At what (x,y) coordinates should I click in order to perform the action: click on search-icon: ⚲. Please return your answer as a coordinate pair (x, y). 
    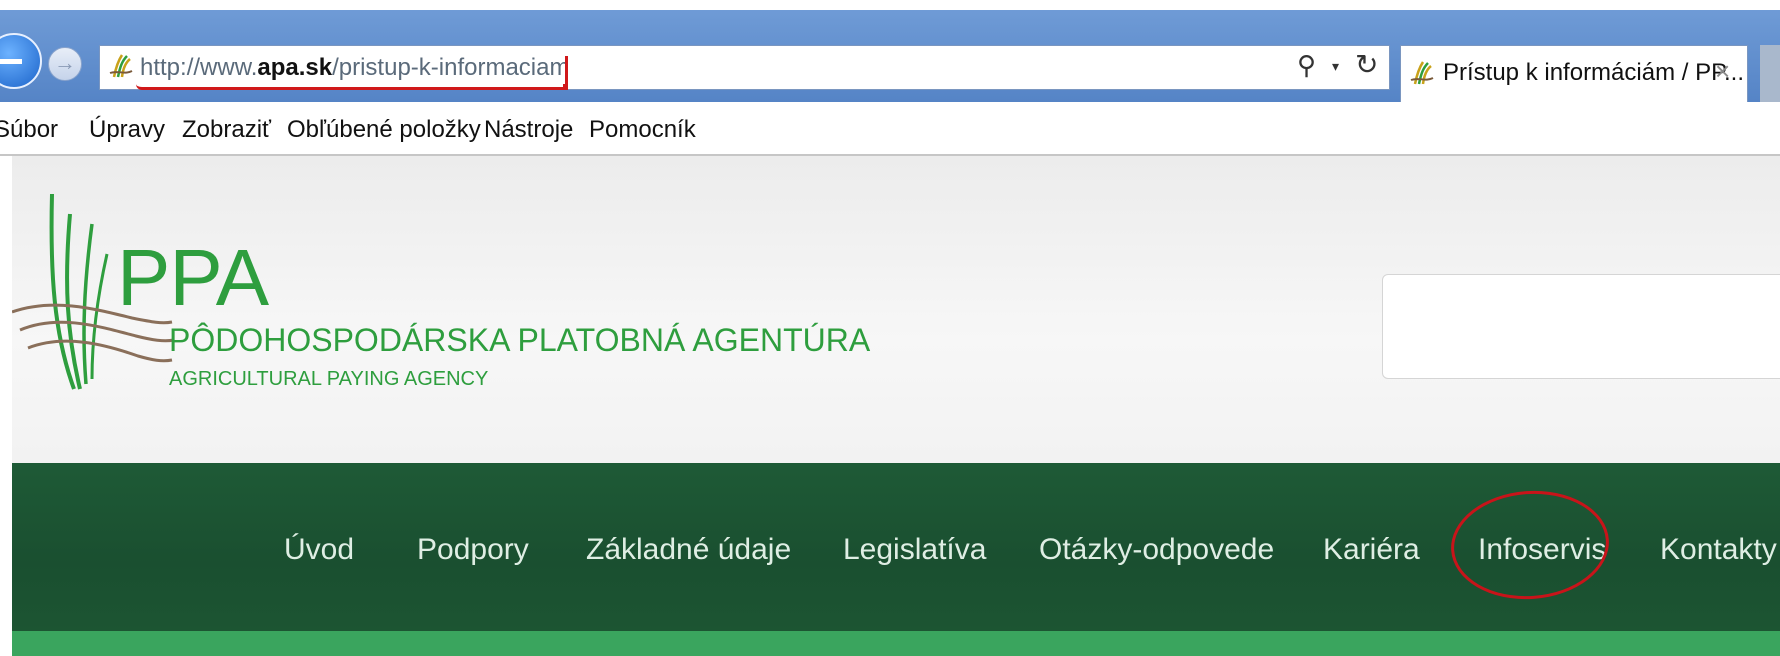
    Looking at the image, I should click on (1306, 65).